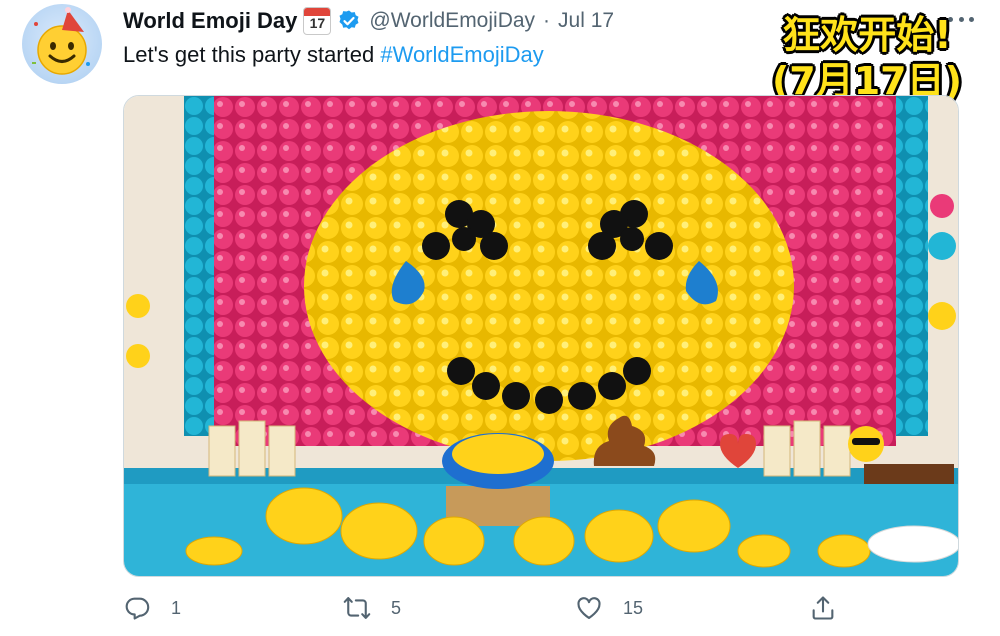 The image size is (1000, 636). I want to click on tweet-body: Let's get this party started, so click(252, 54).